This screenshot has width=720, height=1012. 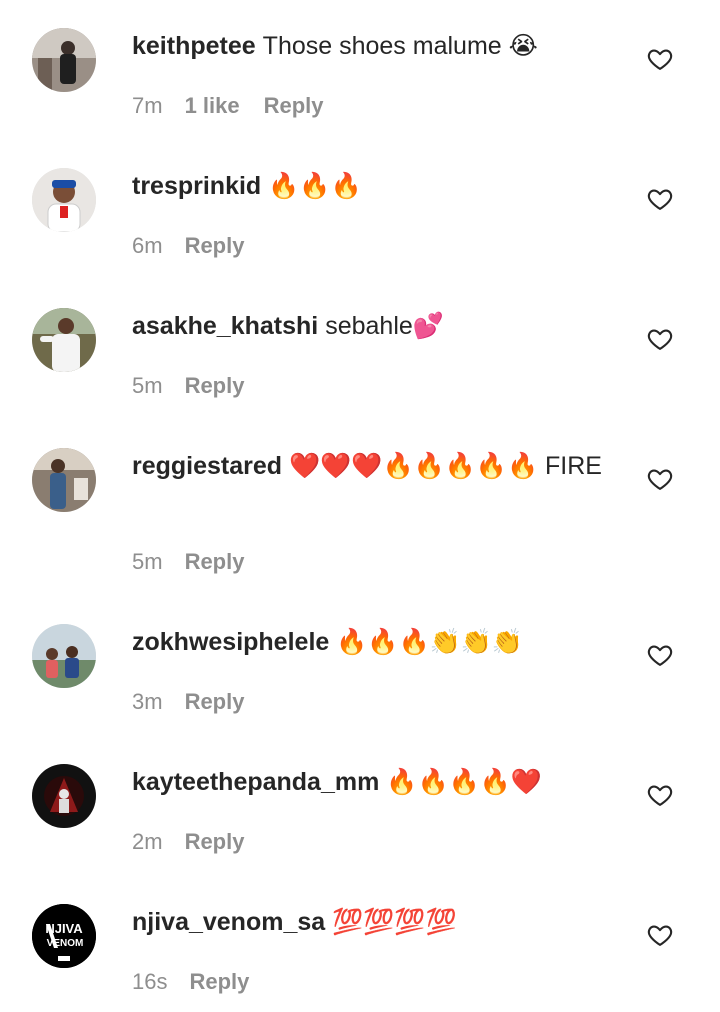 I want to click on comment-username: keithpetee, so click(x=194, y=46).